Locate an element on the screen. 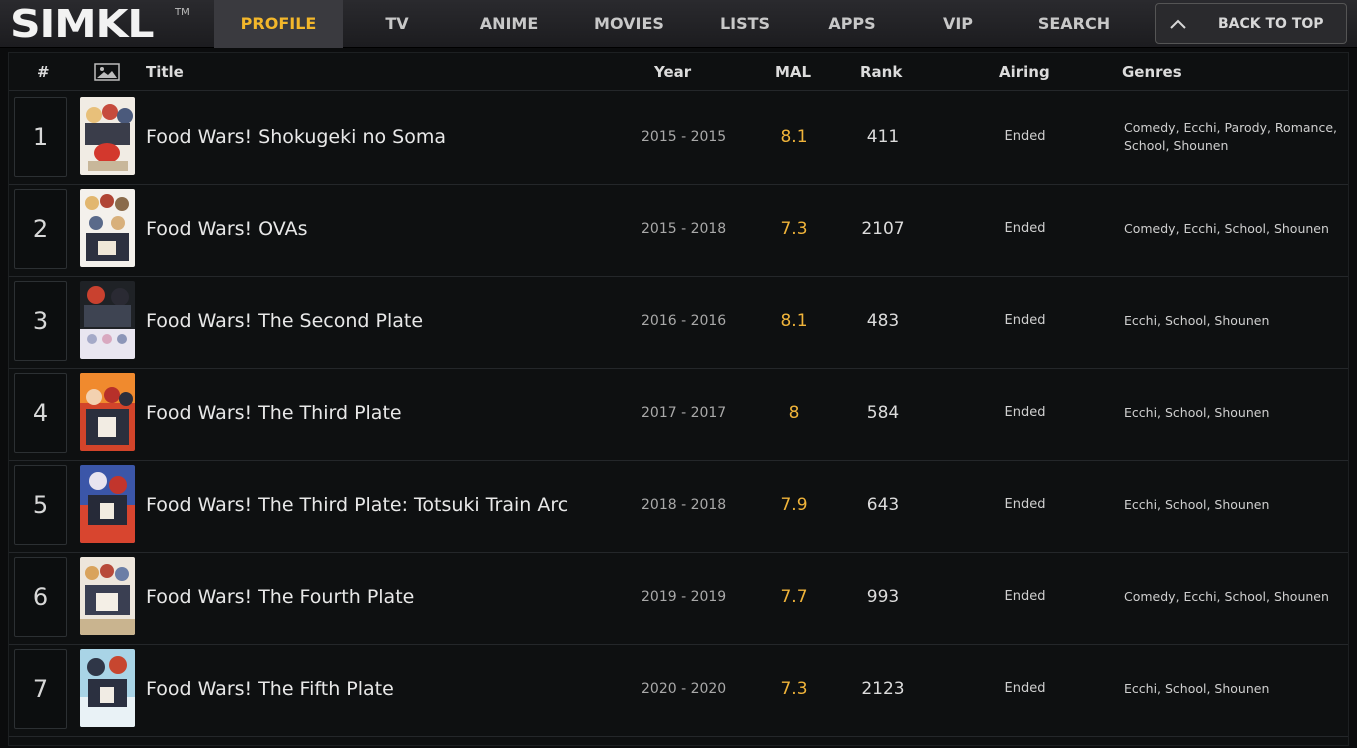 The width and height of the screenshot is (1357, 748). nav-apps: APPS is located at coordinates (852, 24).